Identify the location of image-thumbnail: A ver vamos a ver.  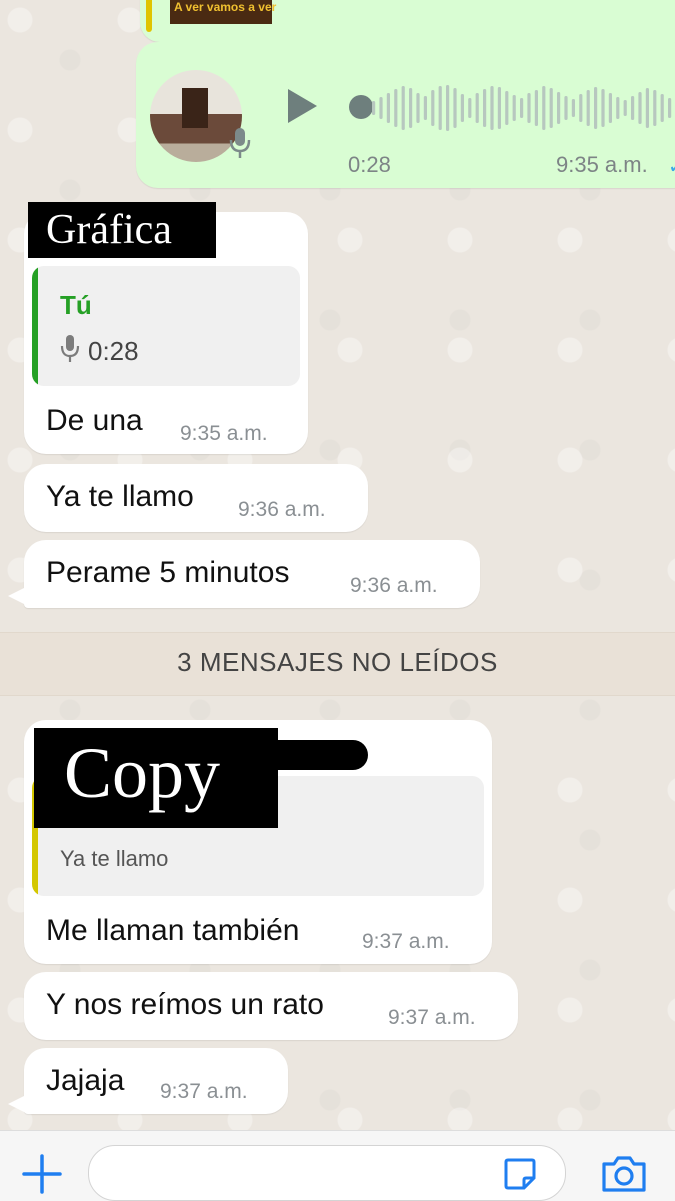
(223, 12).